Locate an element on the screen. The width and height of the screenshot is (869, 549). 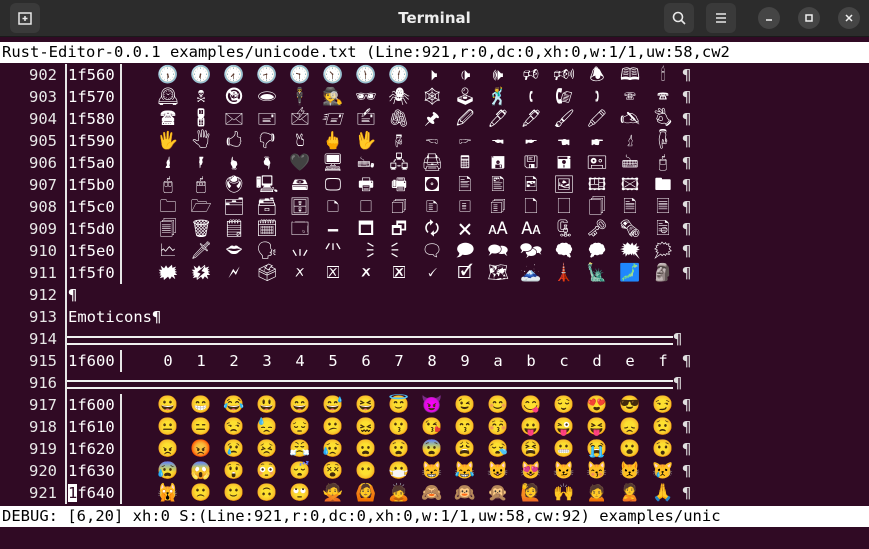
glyph-cell: 🗗 is located at coordinates (399, 229).